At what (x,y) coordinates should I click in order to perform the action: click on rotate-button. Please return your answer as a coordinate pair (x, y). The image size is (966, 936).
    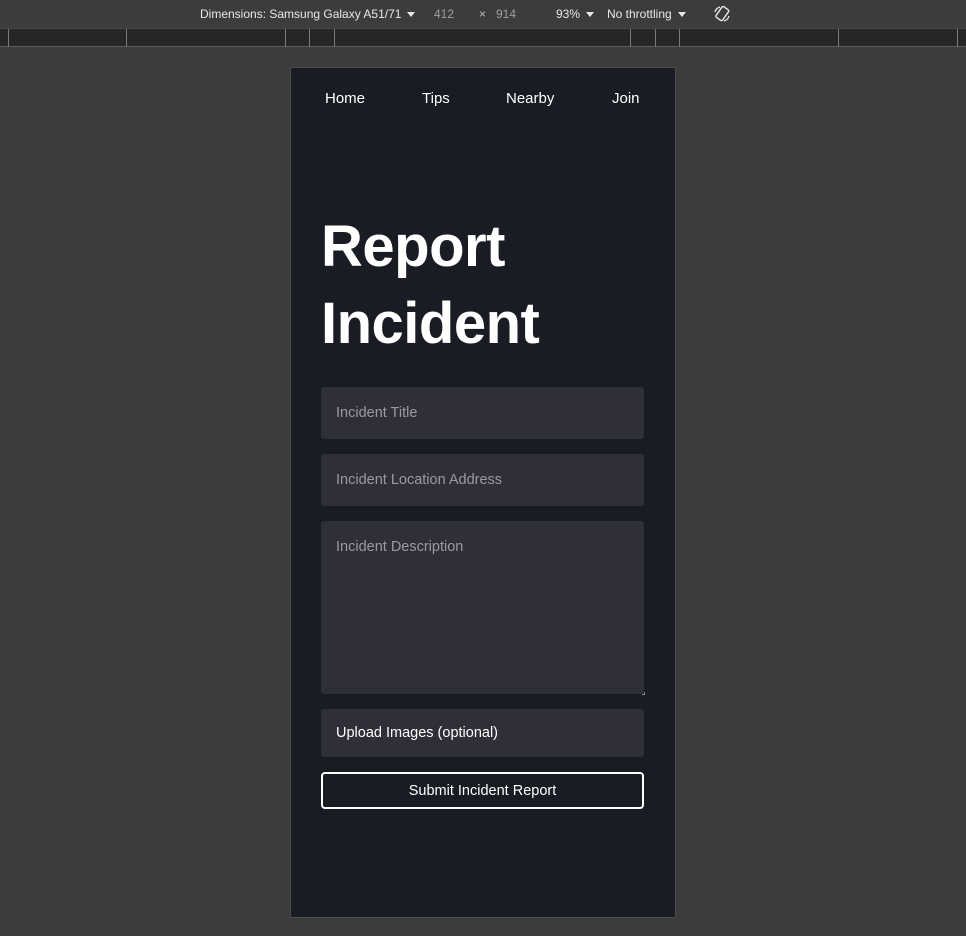
    Looking at the image, I should click on (722, 14).